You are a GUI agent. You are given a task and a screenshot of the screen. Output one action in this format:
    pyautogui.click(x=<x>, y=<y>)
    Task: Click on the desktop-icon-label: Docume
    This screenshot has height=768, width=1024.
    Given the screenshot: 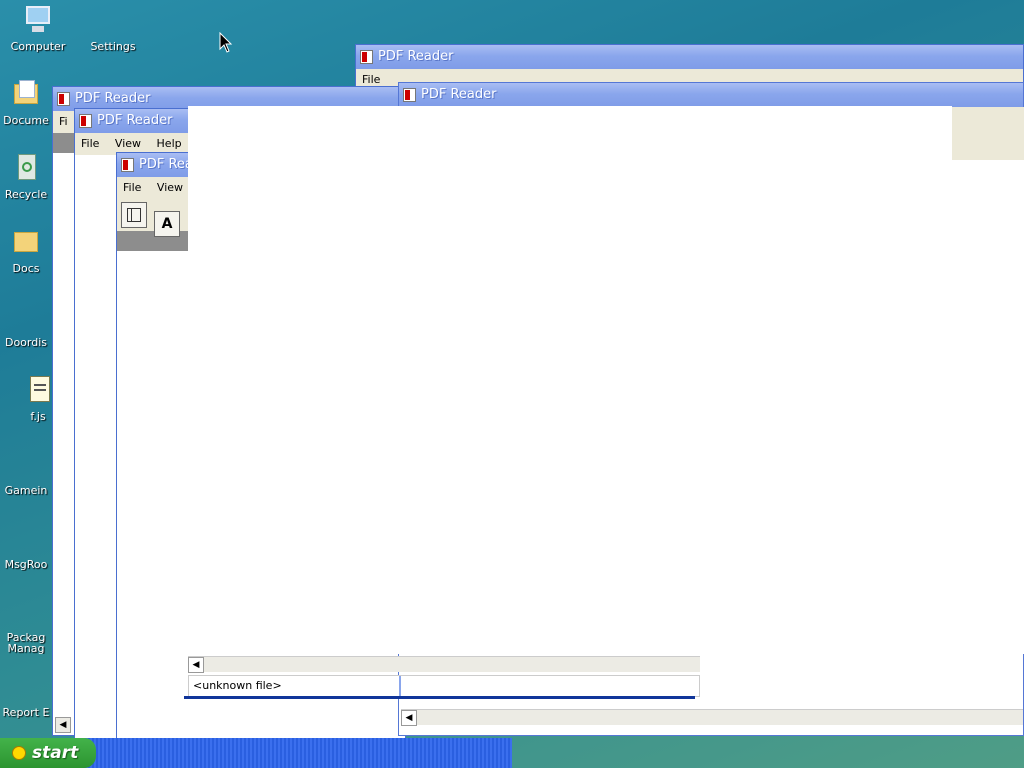 What is the action you would take?
    pyautogui.click(x=26, y=120)
    